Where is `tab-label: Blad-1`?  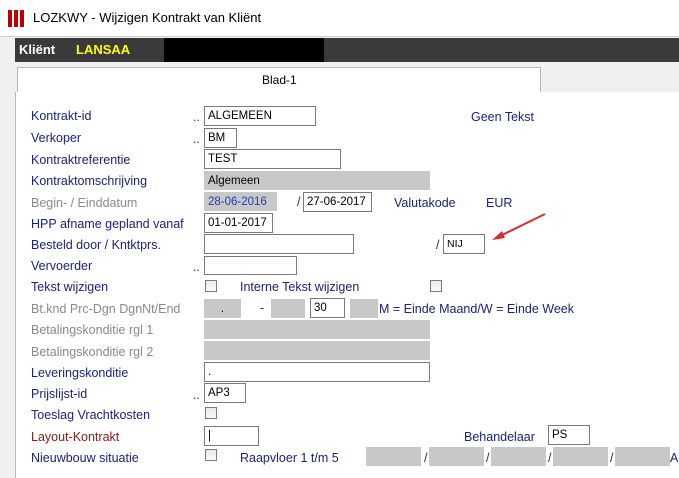 tab-label: Blad-1 is located at coordinates (279, 80).